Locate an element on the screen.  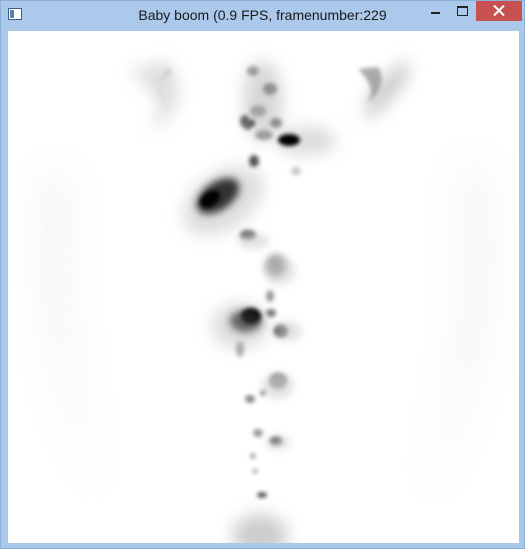
close-button is located at coordinates (499, 11).